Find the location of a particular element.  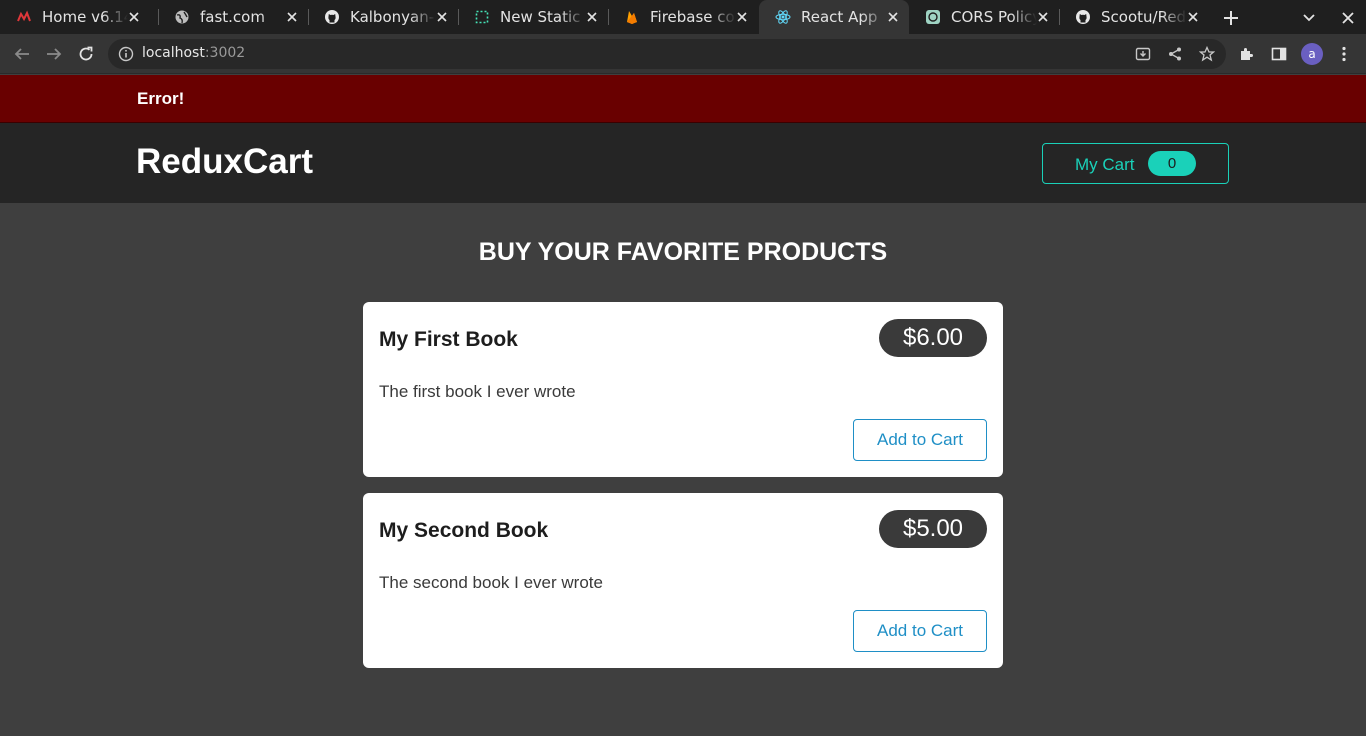

arrow-left-icon is located at coordinates (21, 54).